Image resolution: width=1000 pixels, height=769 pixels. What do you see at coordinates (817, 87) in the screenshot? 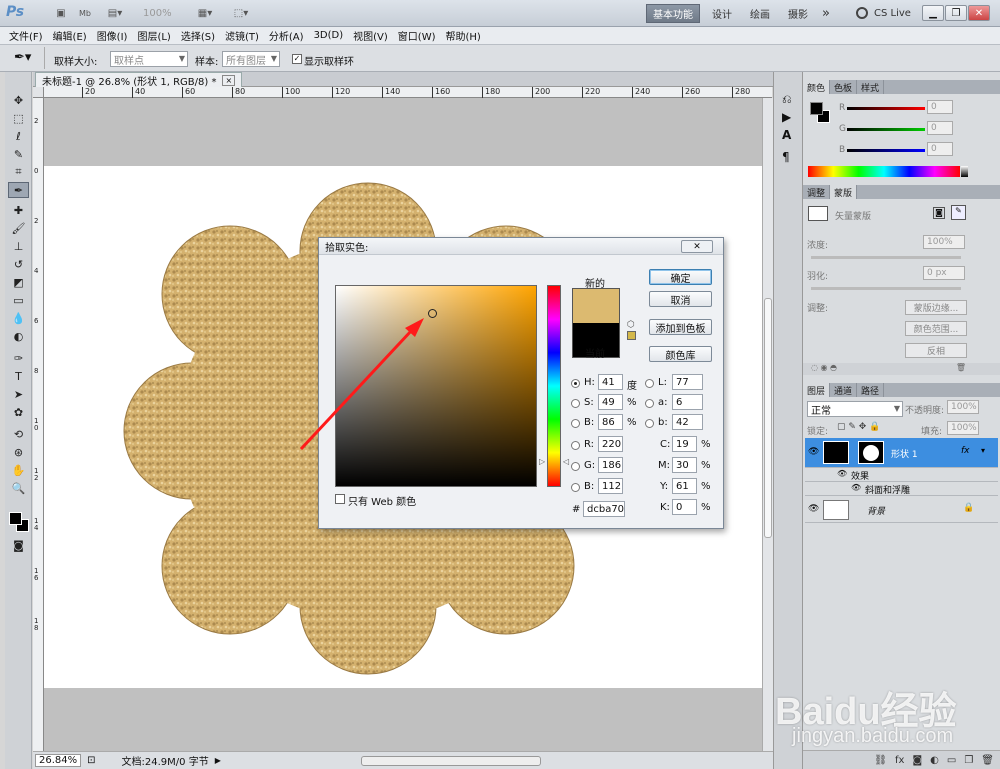
I see `tab-color: 颜色` at bounding box center [817, 87].